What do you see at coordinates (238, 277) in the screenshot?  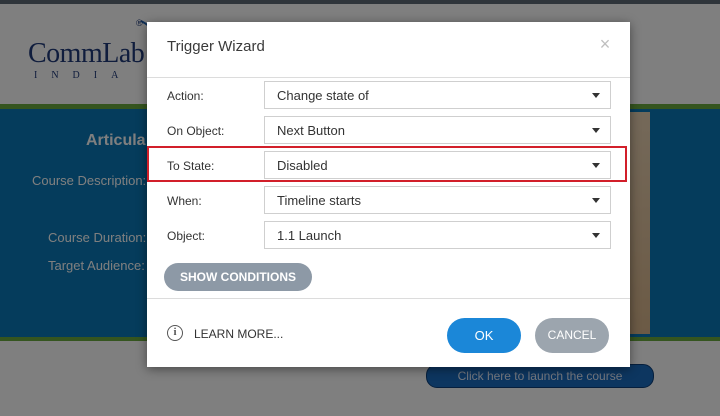 I see `show-conditions-button: SHOW CONDITIONS` at bounding box center [238, 277].